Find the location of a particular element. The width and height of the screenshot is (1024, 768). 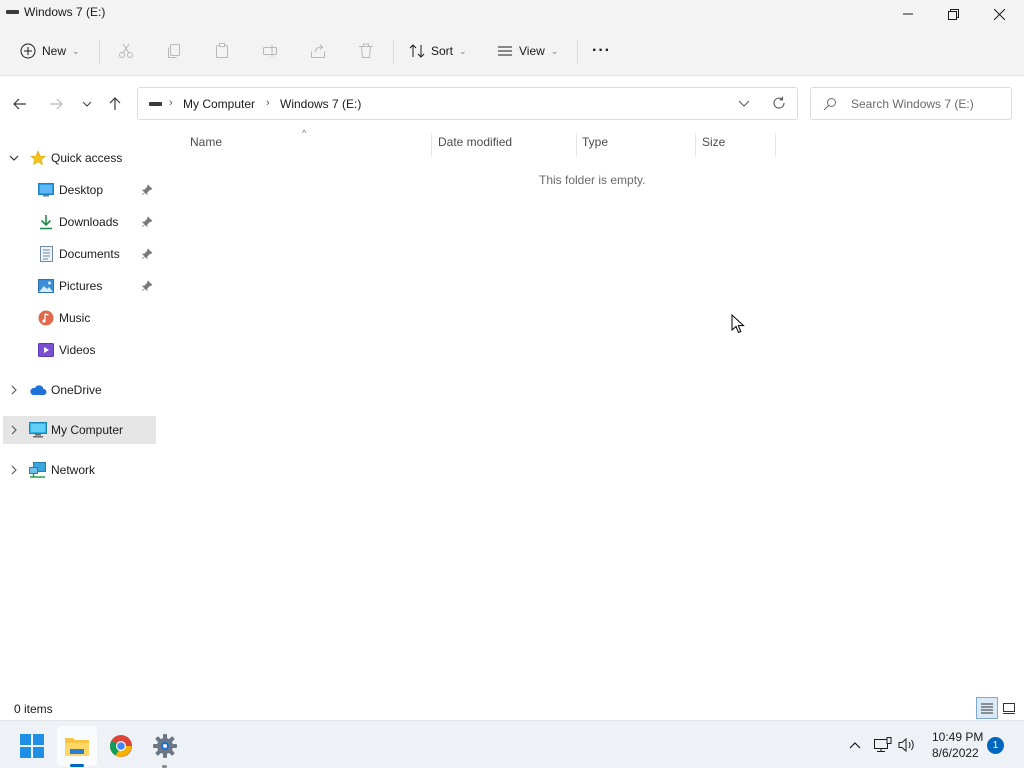

pictures-icon is located at coordinates (46, 286).